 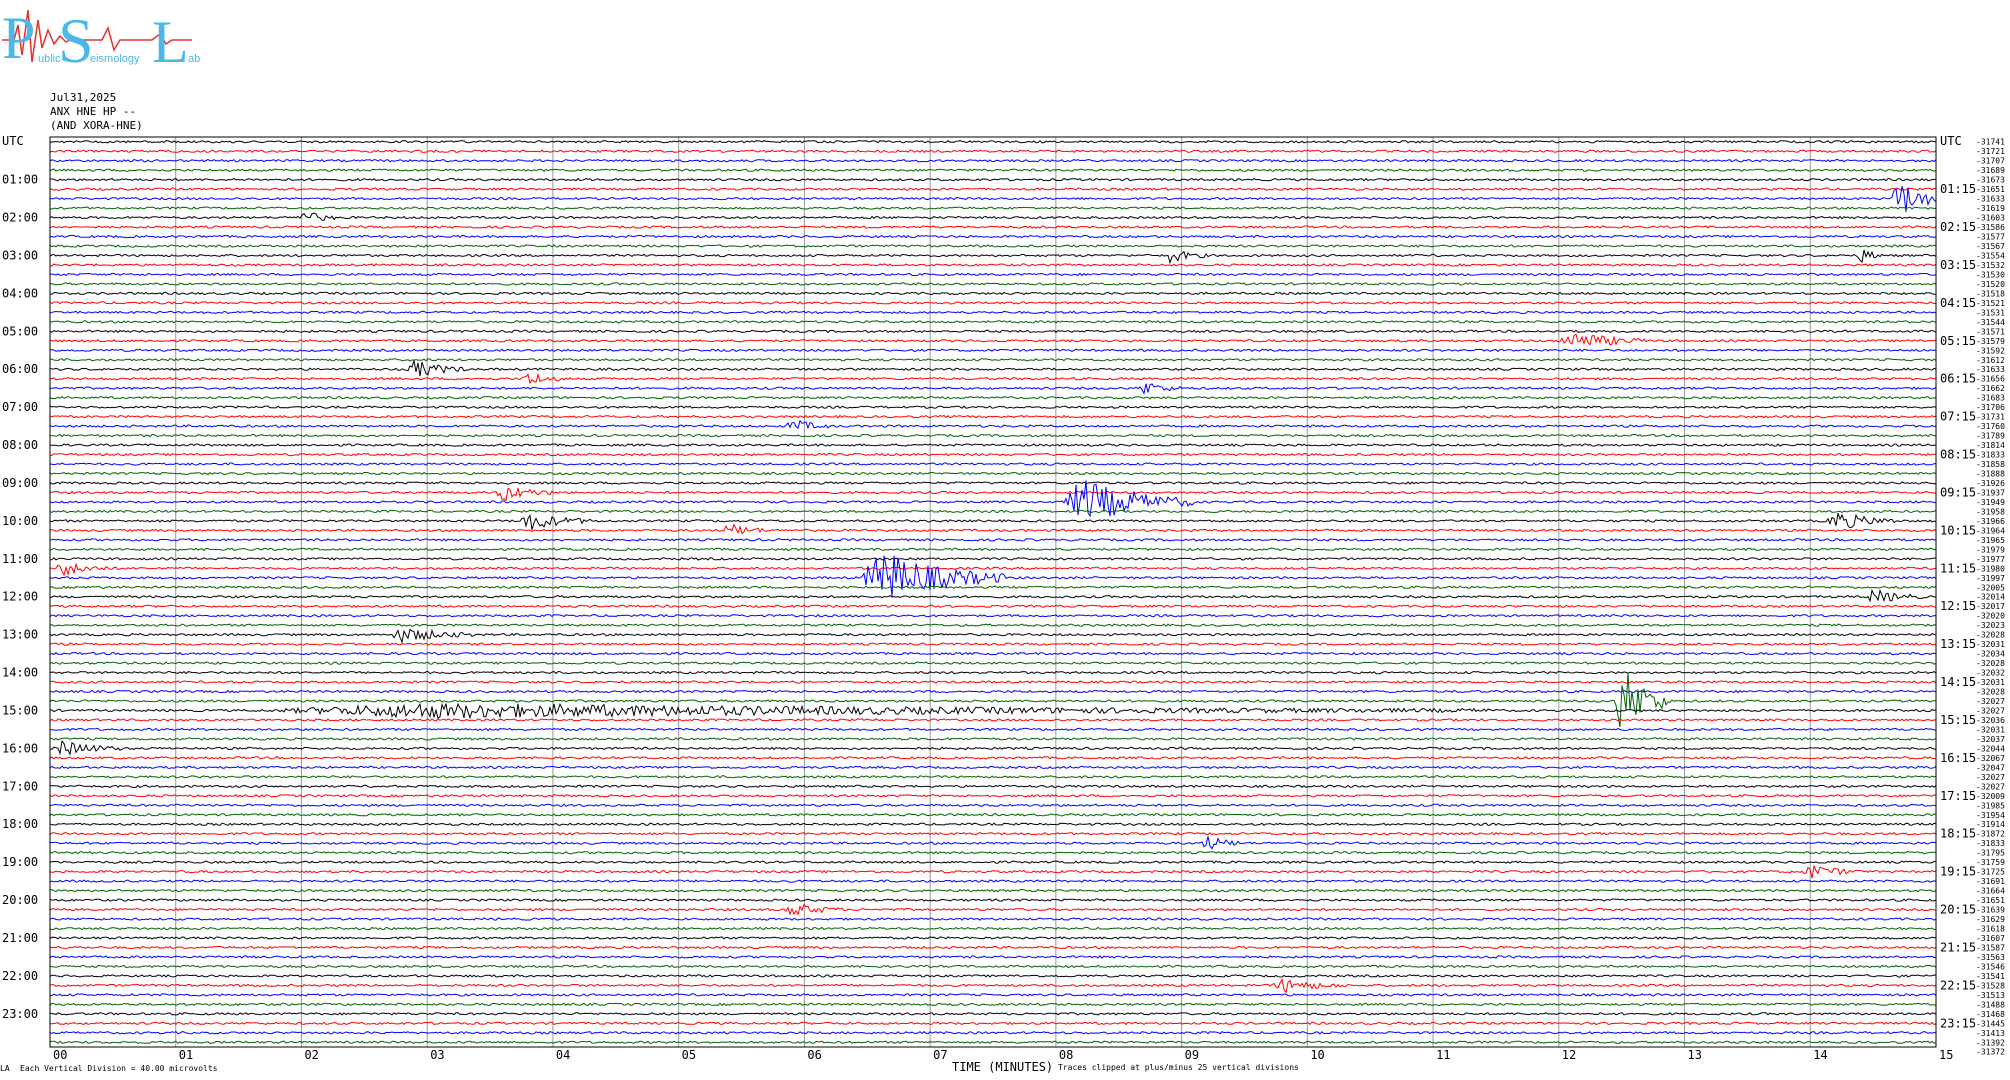 I want to click on left-time-label: 21:00, so click(x=20, y=938).